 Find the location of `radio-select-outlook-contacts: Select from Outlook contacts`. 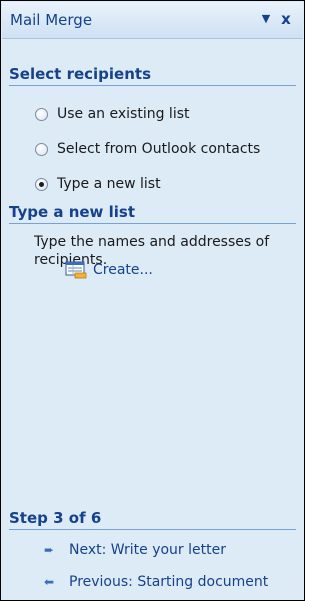

radio-select-outlook-contacts: Select from Outlook contacts is located at coordinates (147, 149).